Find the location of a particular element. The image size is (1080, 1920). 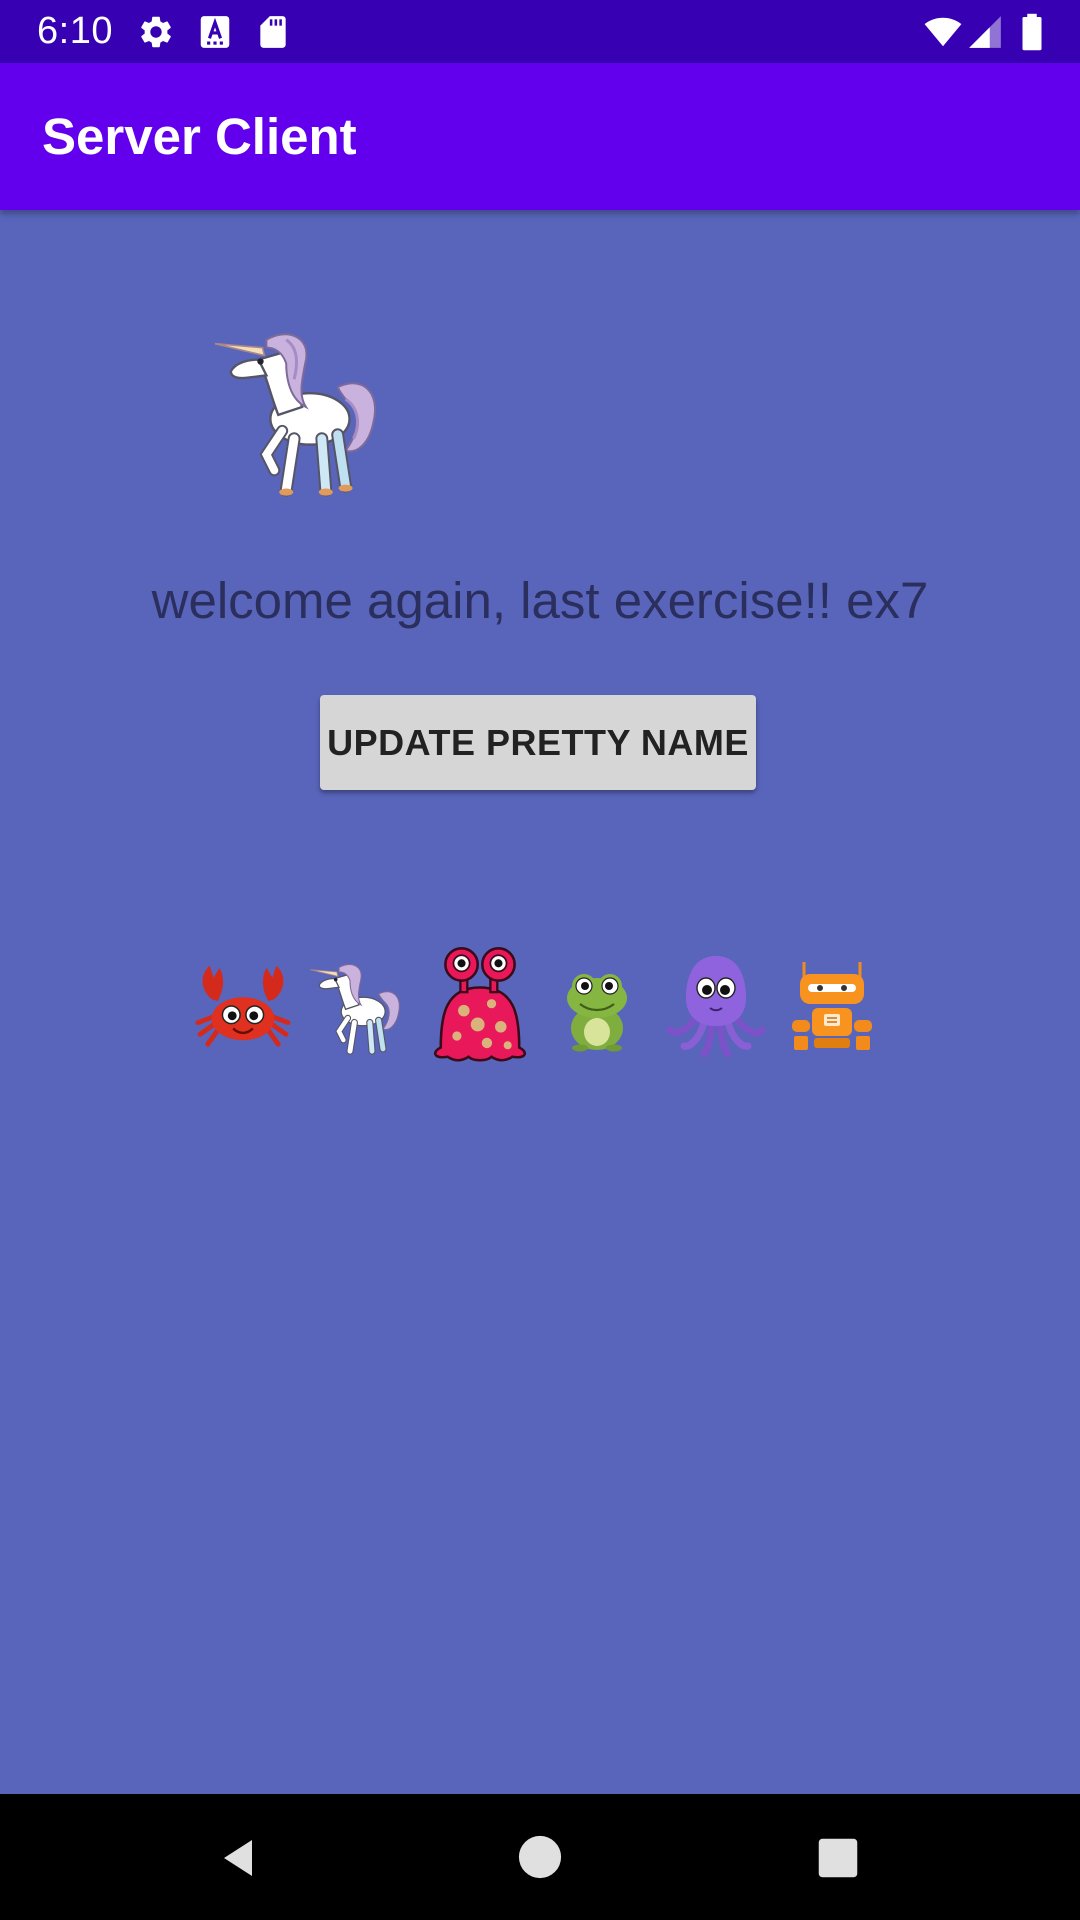

home-icon is located at coordinates (540, 1857).